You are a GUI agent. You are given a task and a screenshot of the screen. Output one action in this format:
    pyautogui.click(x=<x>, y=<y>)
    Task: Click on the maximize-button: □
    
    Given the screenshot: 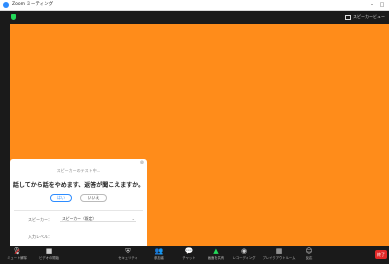 What is the action you would take?
    pyautogui.click(x=382, y=5)
    